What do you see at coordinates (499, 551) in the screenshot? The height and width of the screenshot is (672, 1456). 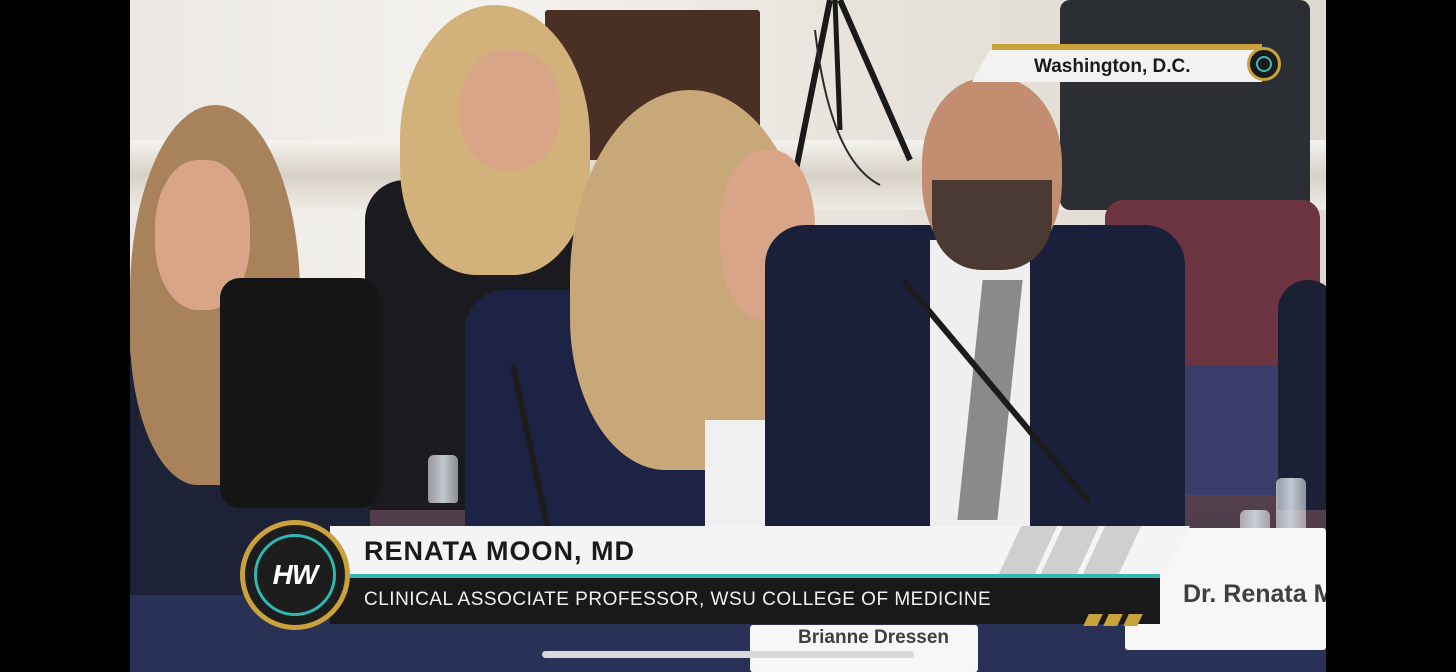 I see `speaker-name: RENATA MOON, MD` at bounding box center [499, 551].